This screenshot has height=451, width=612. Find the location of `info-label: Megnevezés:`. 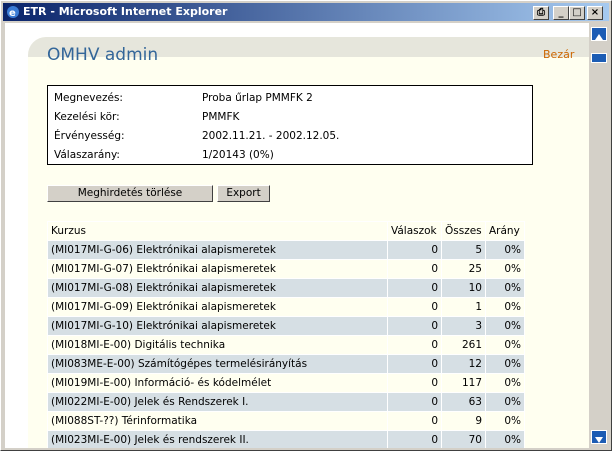

info-label: Megnevezés: is located at coordinates (88, 98).